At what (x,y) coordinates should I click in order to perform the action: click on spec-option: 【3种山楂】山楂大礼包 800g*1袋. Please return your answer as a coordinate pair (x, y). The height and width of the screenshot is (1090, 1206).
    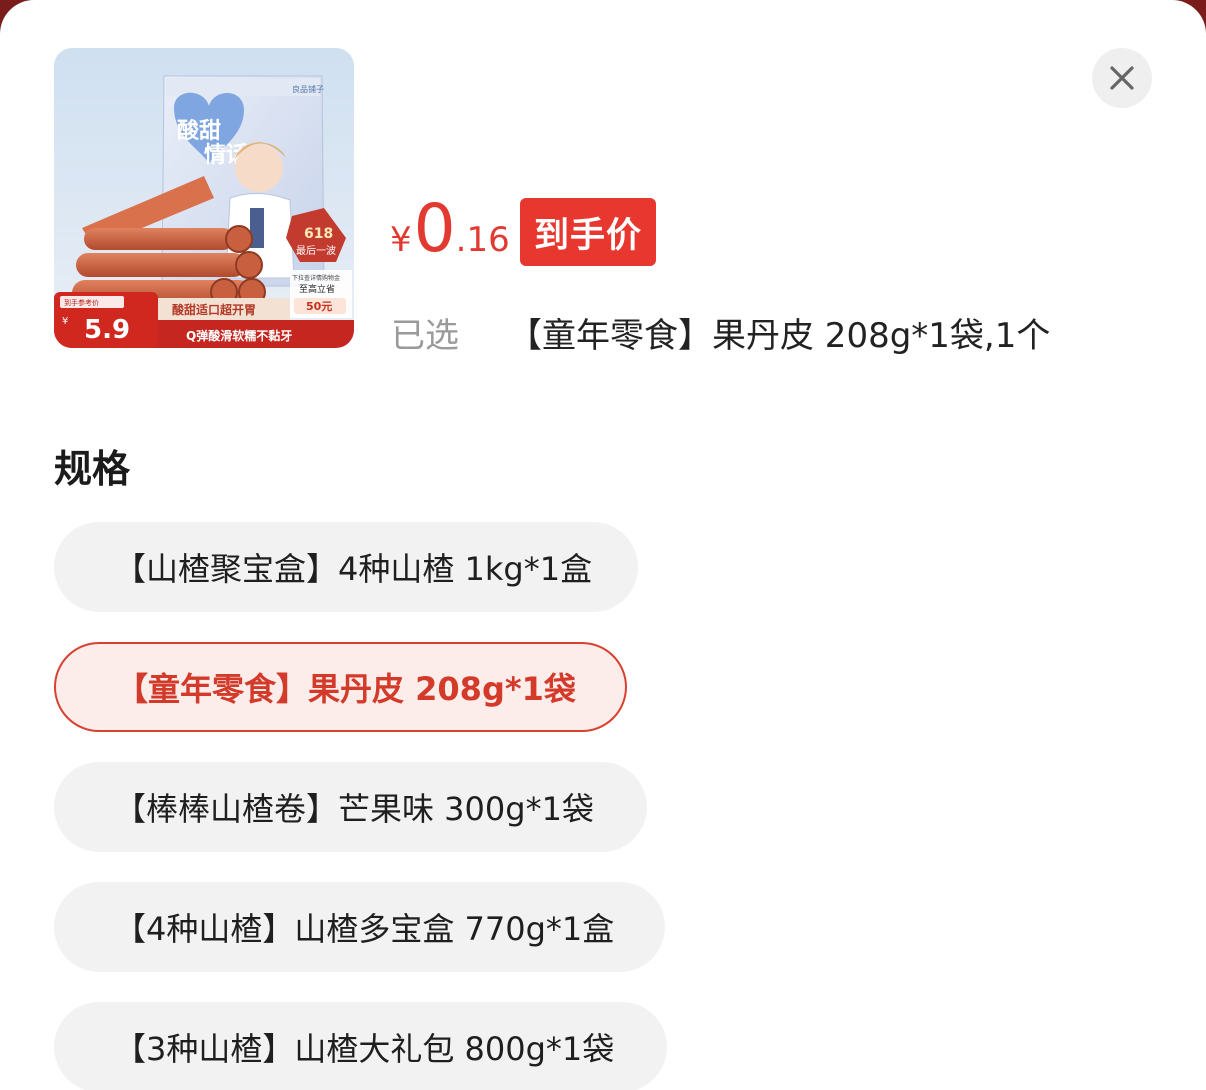
    Looking at the image, I should click on (360, 1046).